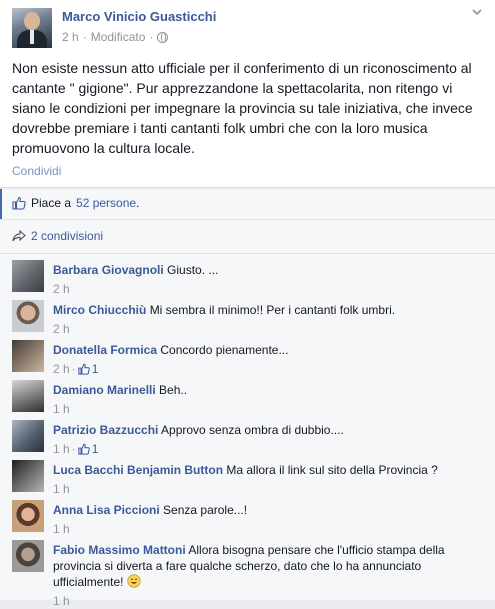  I want to click on comment-text: Beh.., so click(173, 390).